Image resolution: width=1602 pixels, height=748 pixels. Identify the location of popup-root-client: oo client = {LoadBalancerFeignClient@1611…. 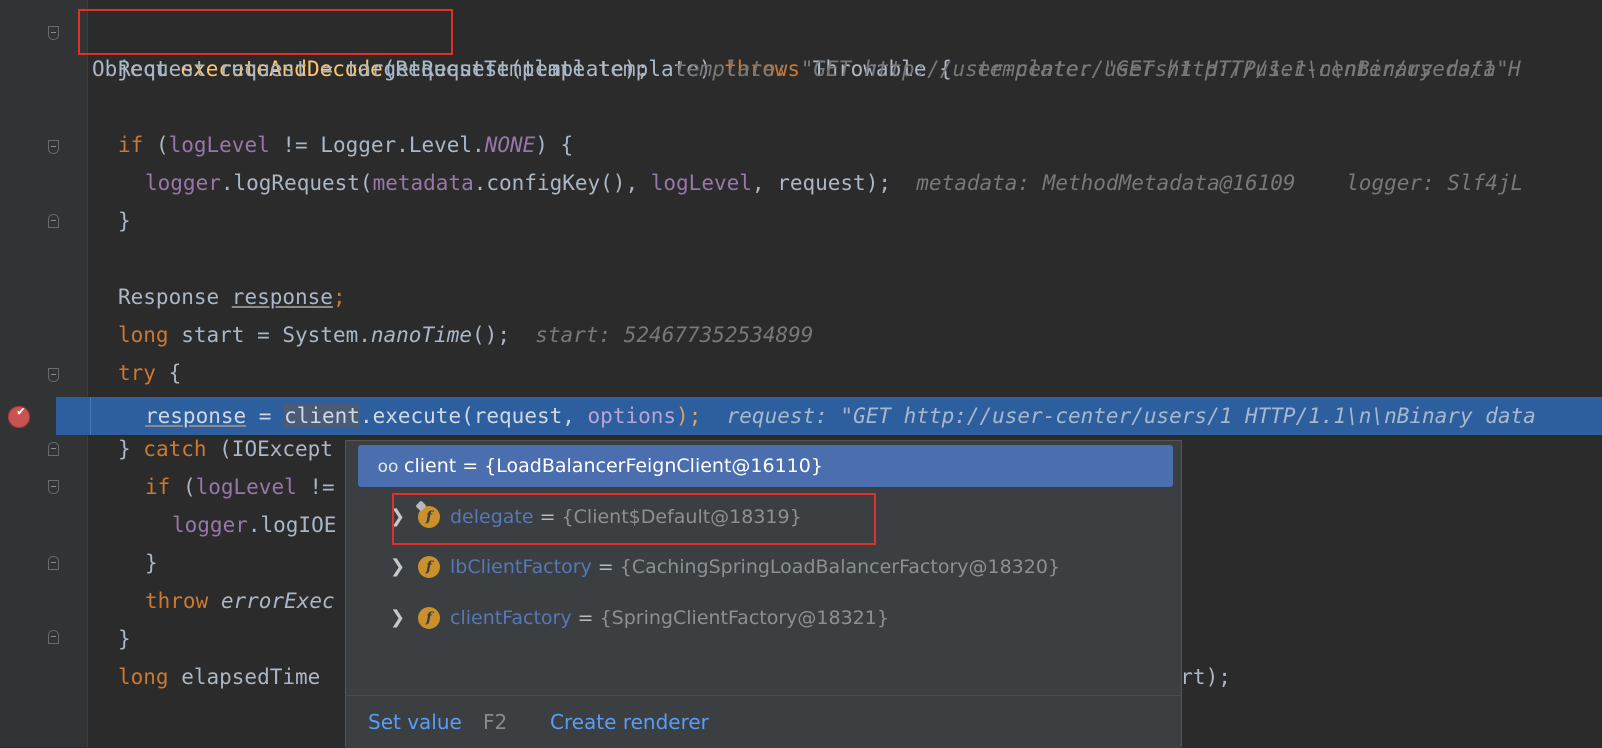
(765, 466).